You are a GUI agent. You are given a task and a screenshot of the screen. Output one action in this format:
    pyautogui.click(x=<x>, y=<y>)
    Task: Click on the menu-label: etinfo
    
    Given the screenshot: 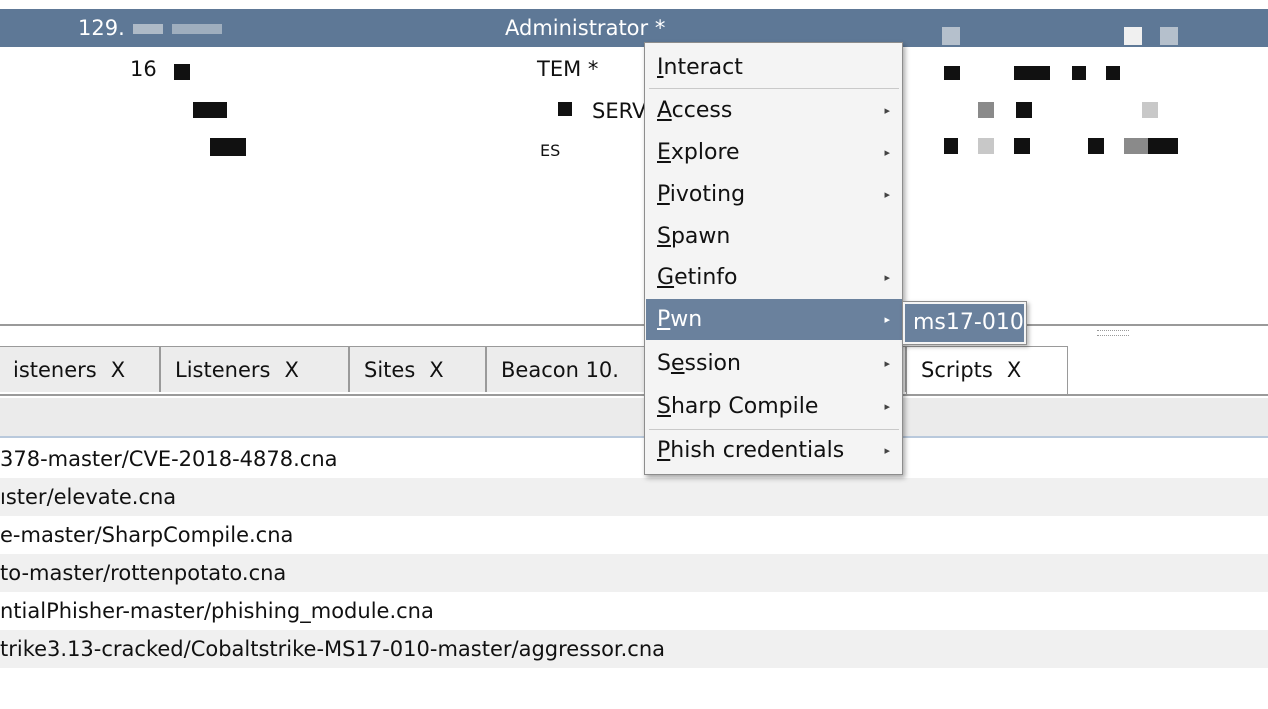 What is the action you would take?
    pyautogui.click(x=706, y=277)
    